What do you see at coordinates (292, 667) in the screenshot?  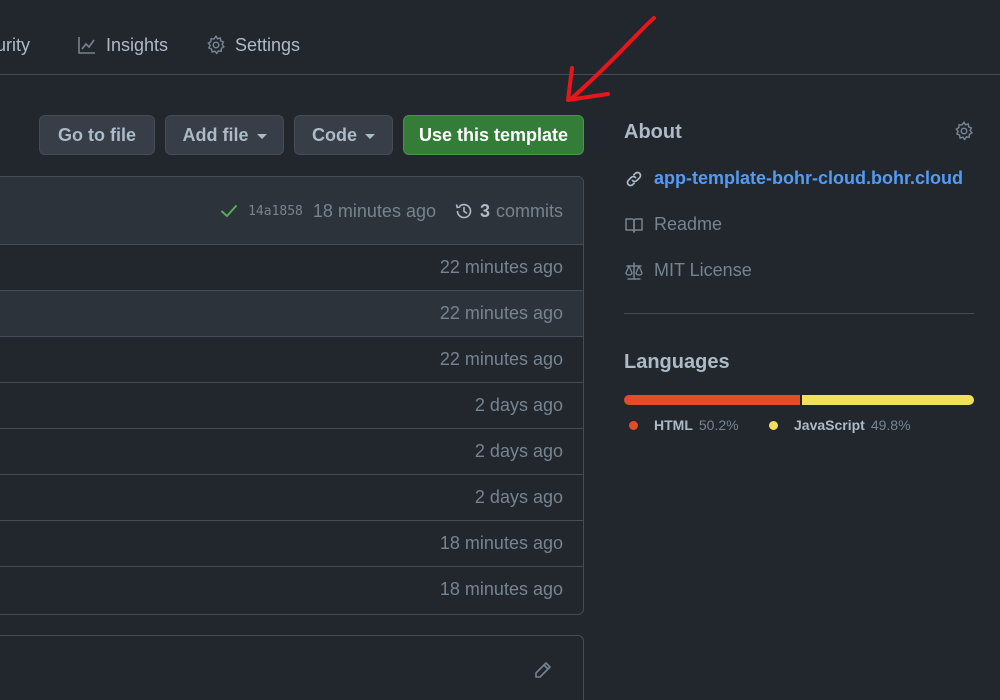 I see `readme-box` at bounding box center [292, 667].